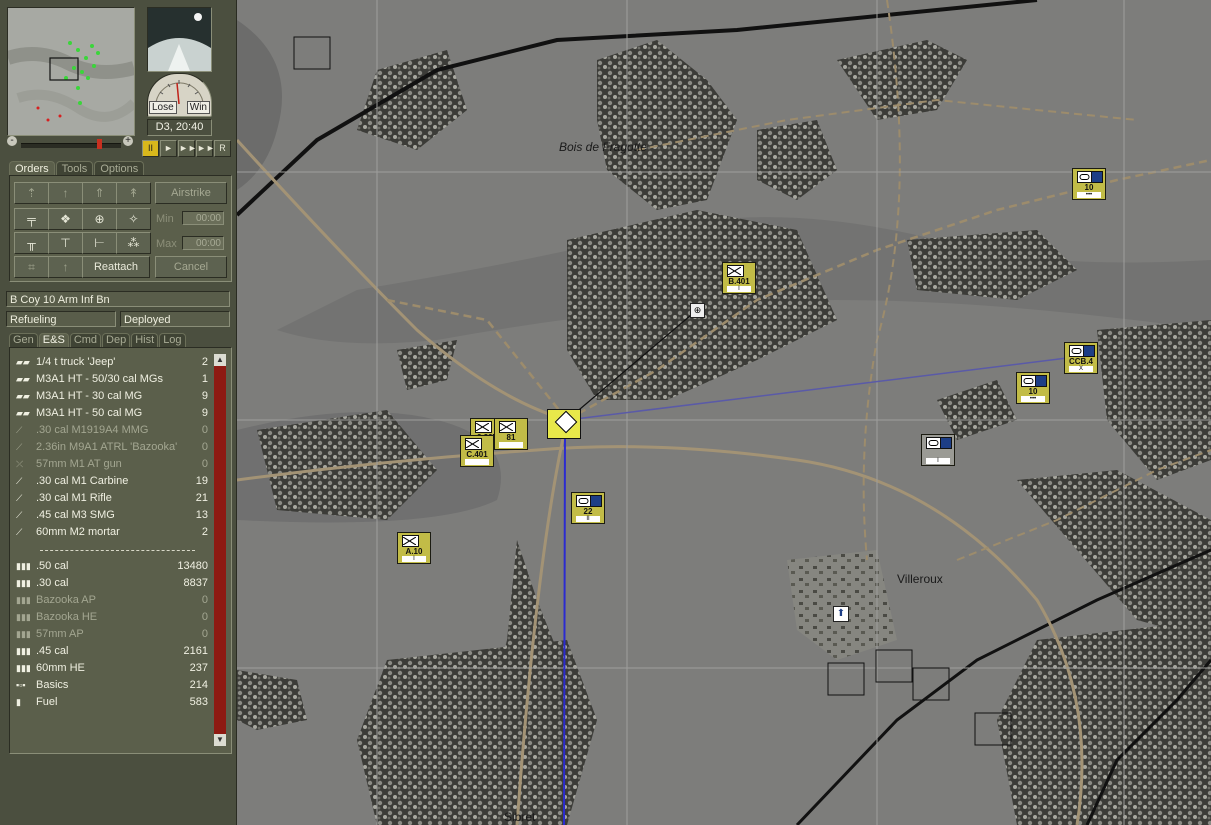 This screenshot has height=825, width=1211. I want to click on halt-button: ╤, so click(31, 219).